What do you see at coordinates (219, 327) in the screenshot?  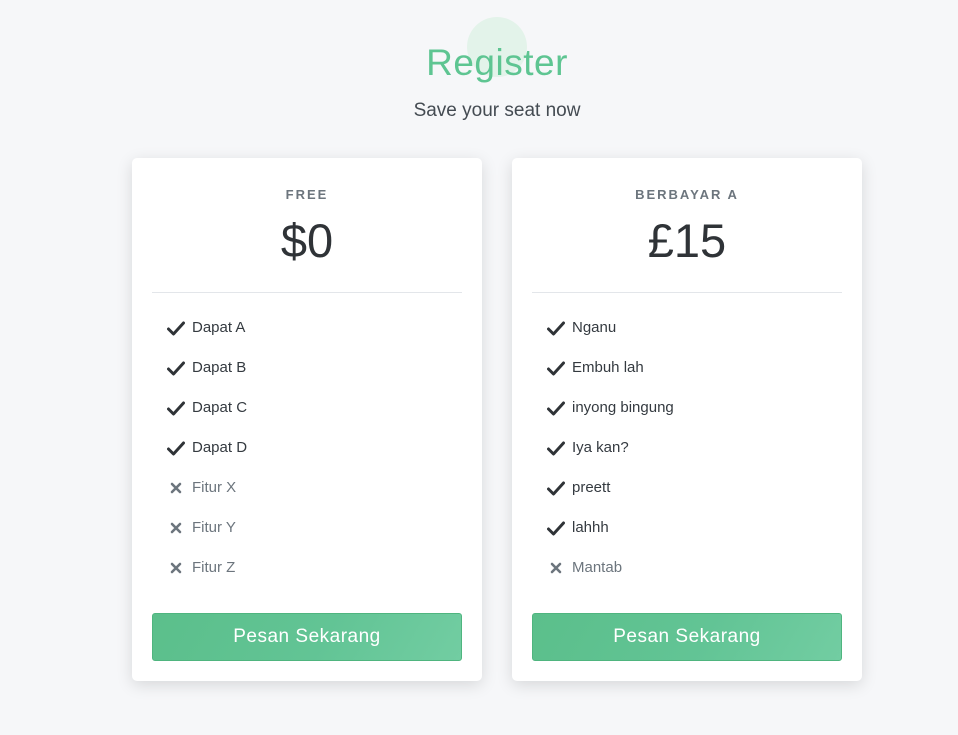 I see `feature-label: Dapat A` at bounding box center [219, 327].